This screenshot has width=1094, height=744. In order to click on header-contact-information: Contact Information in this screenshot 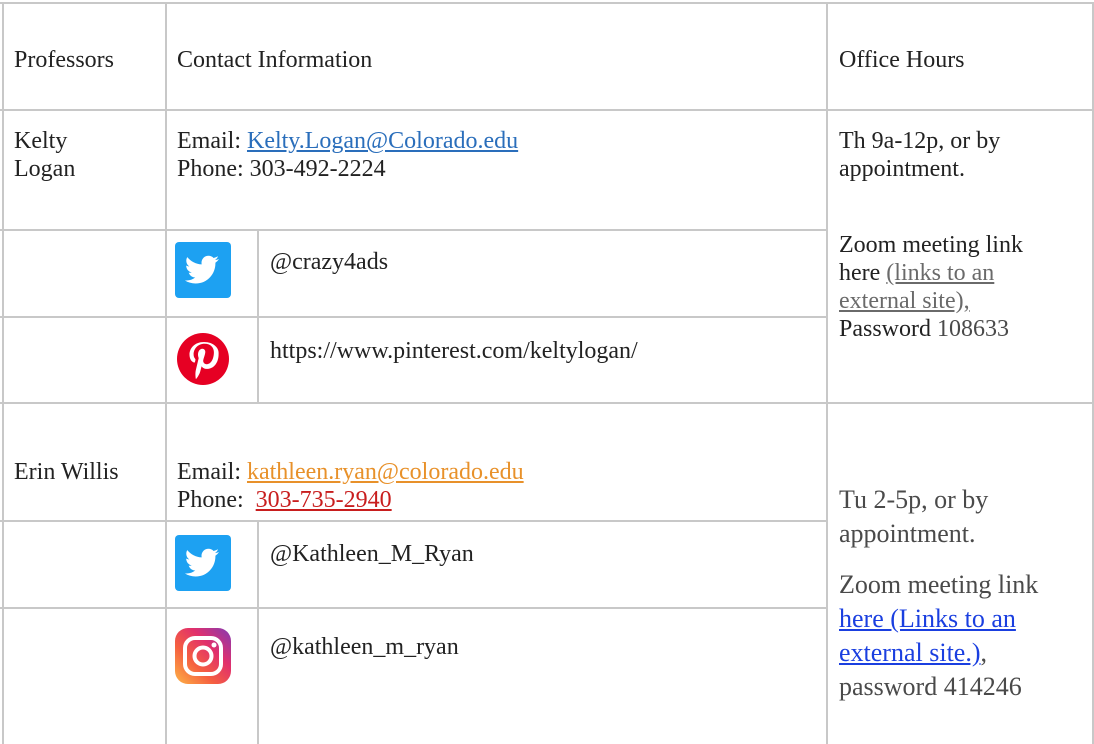, I will do `click(275, 60)`.